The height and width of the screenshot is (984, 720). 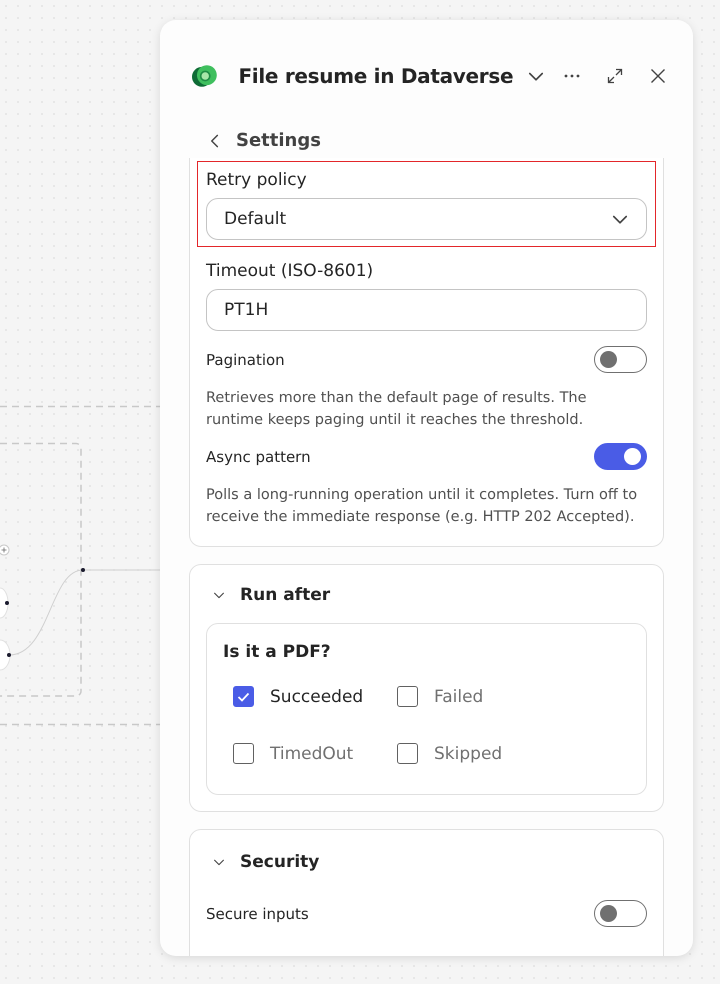 What do you see at coordinates (312, 754) in the screenshot?
I see `checkbox-label: TimedOut` at bounding box center [312, 754].